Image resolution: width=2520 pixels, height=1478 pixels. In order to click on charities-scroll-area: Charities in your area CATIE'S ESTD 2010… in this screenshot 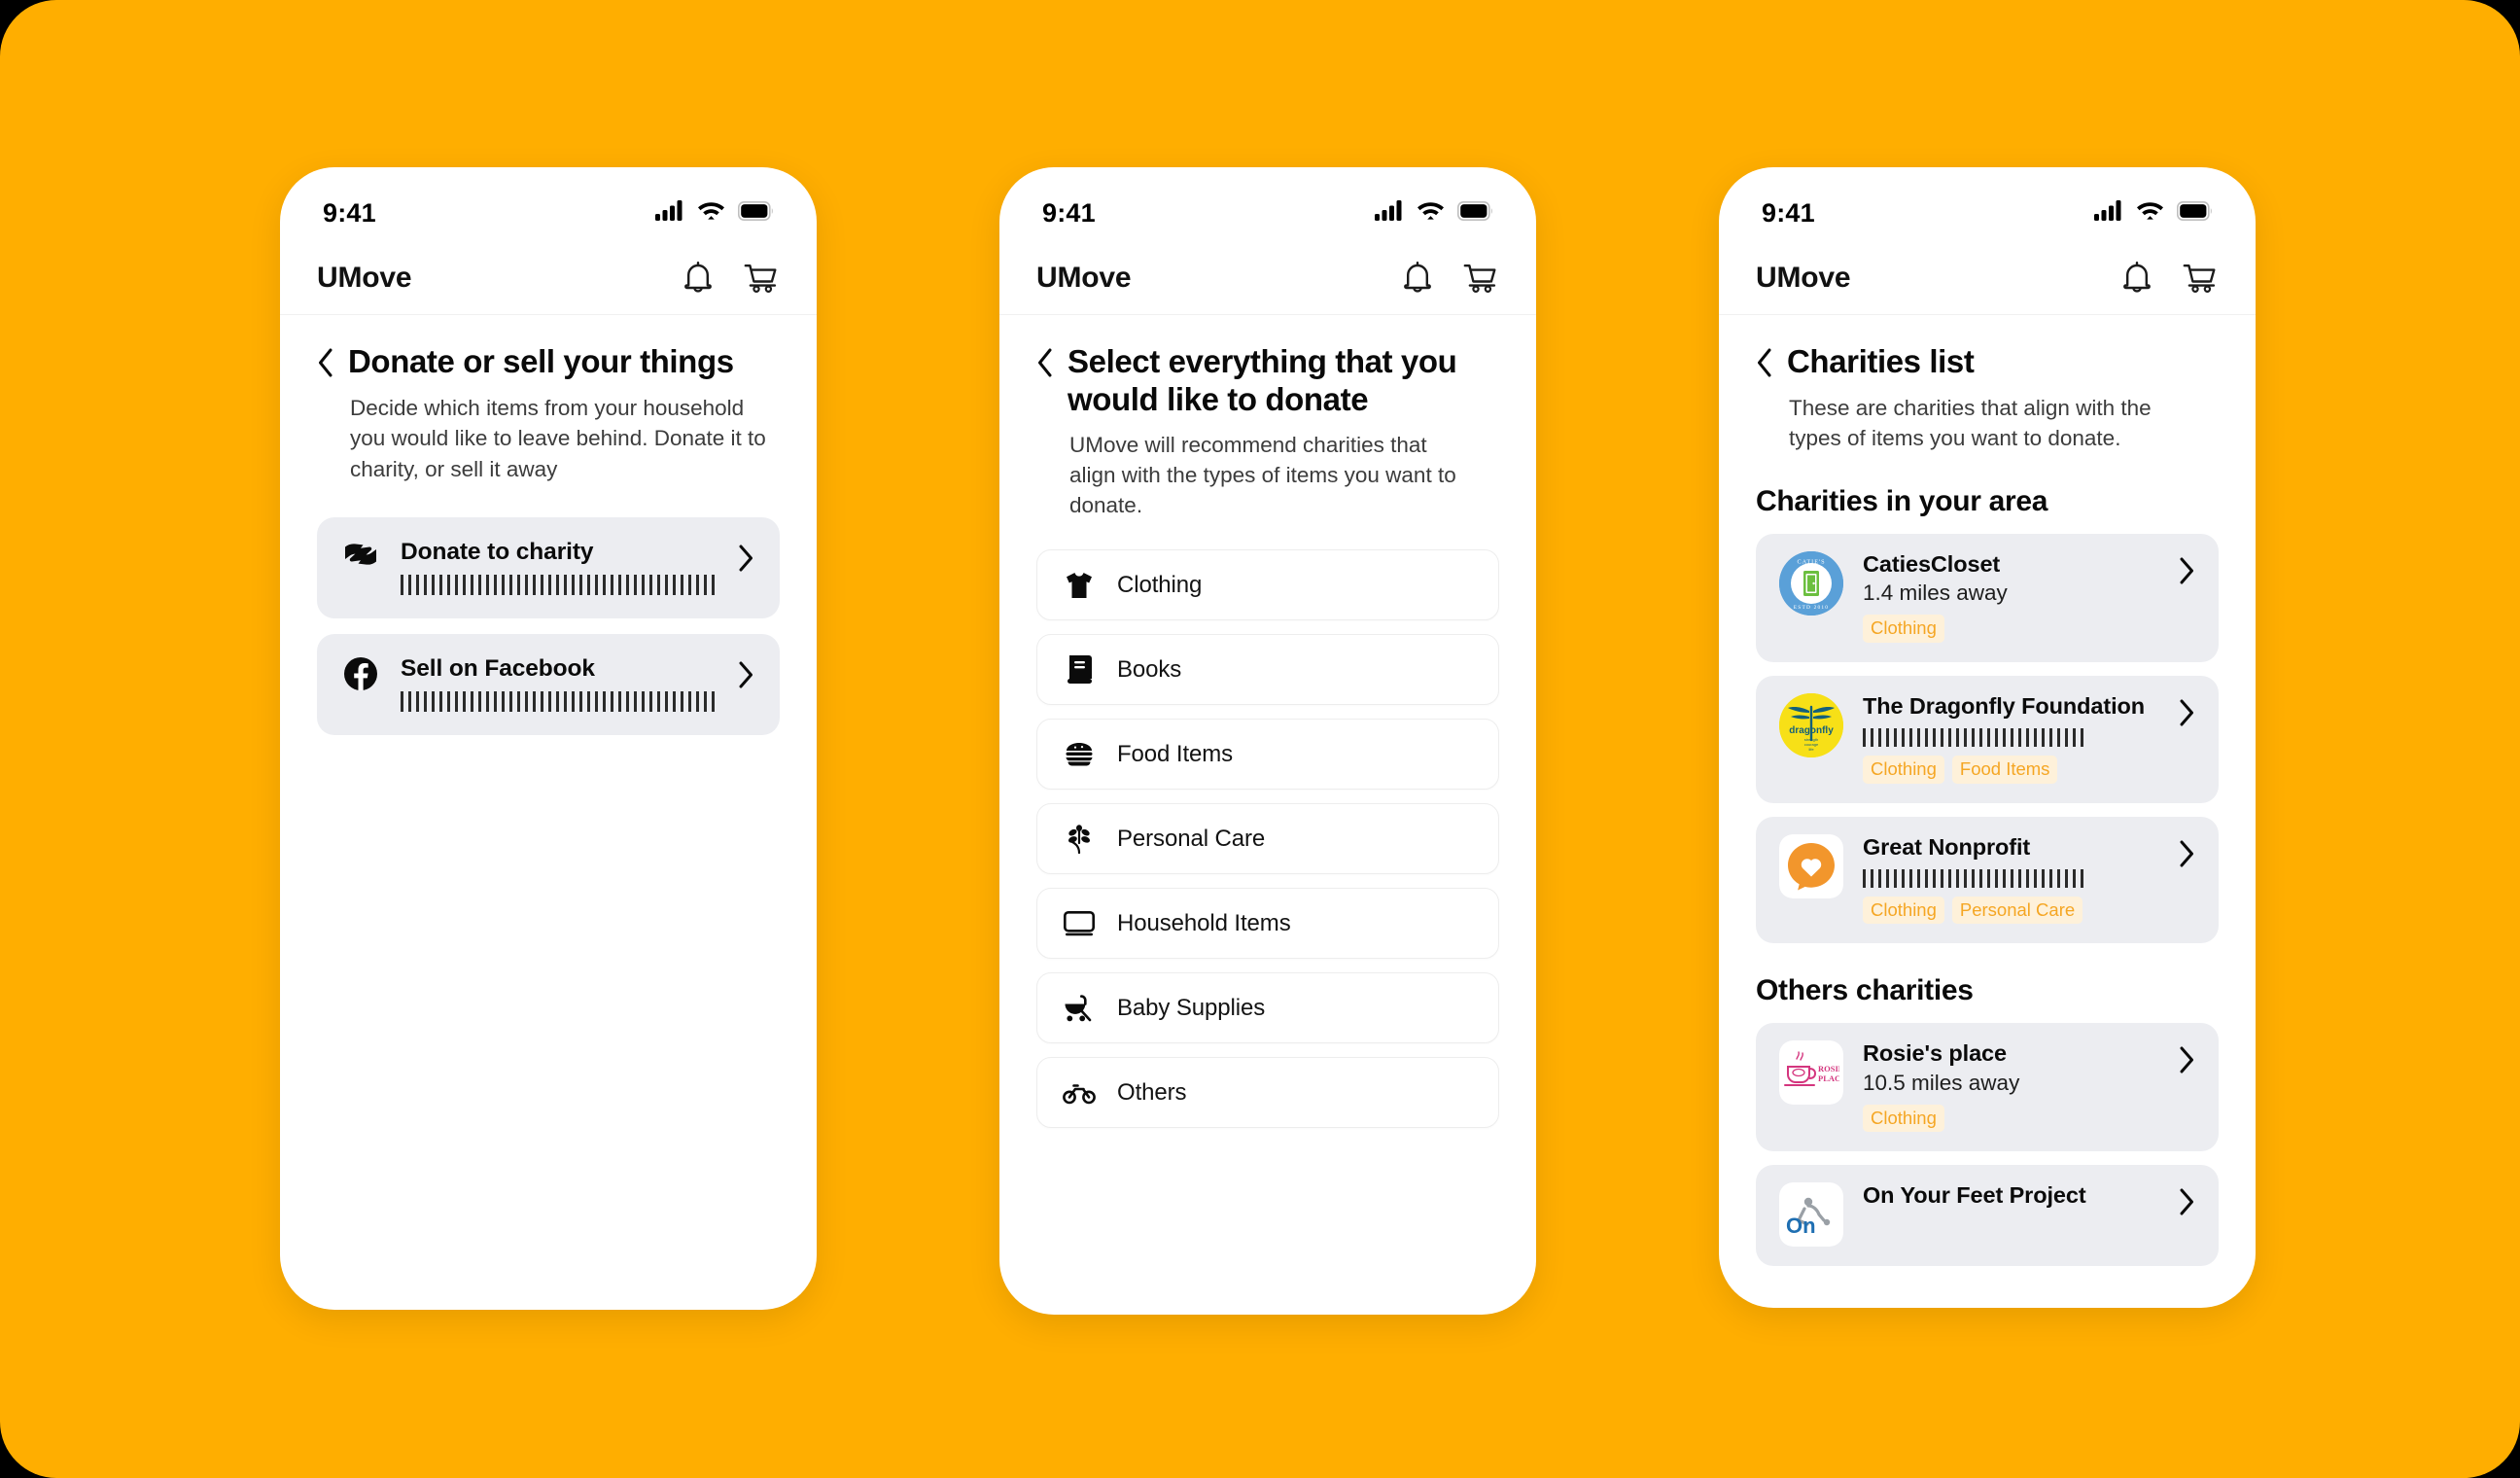, I will do `click(1987, 876)`.